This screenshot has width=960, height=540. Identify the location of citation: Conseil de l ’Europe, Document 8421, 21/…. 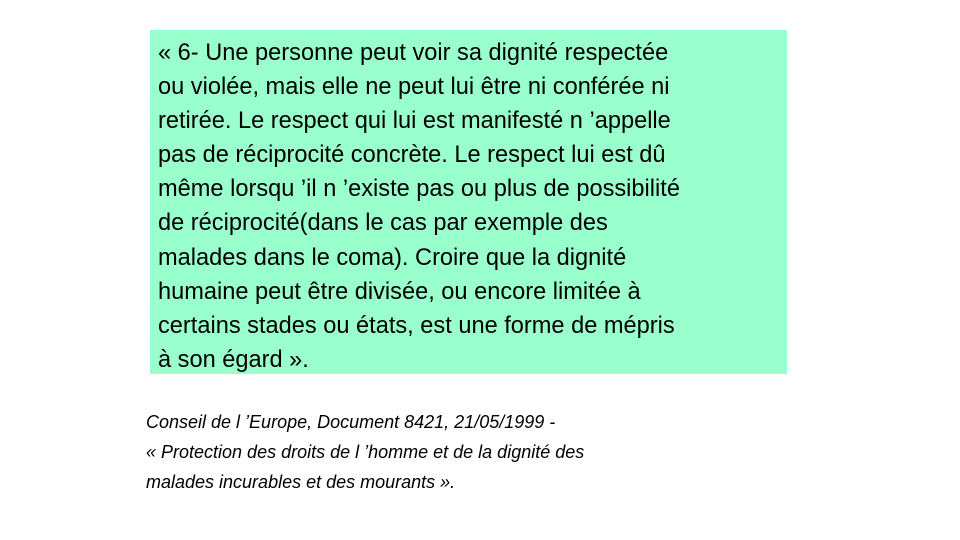
(471, 452).